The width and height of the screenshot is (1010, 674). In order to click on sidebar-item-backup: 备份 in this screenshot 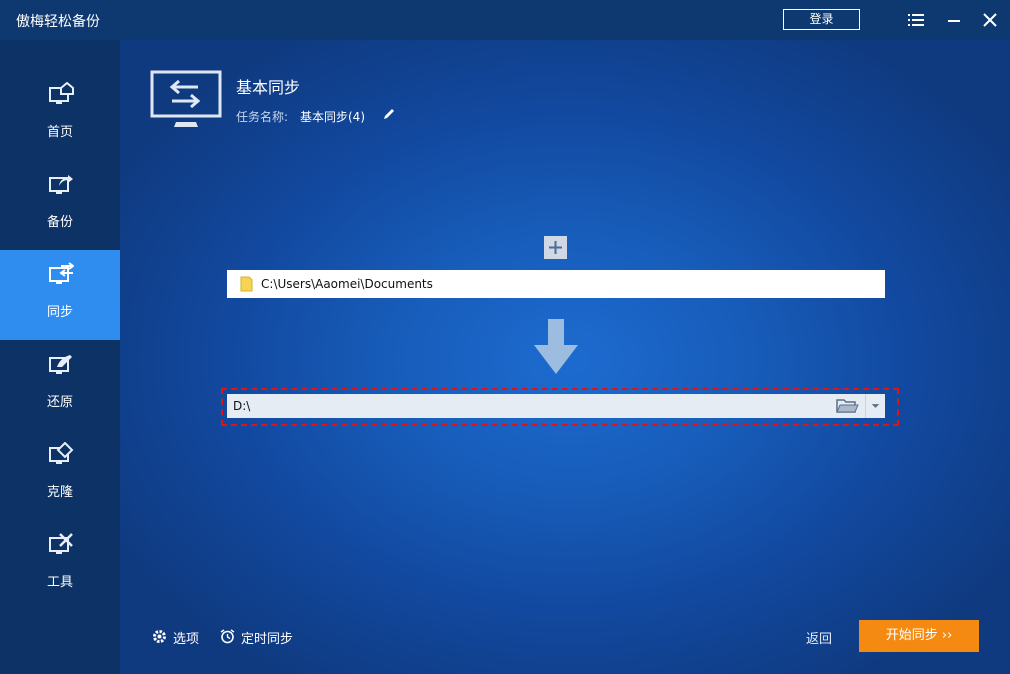, I will do `click(60, 205)`.